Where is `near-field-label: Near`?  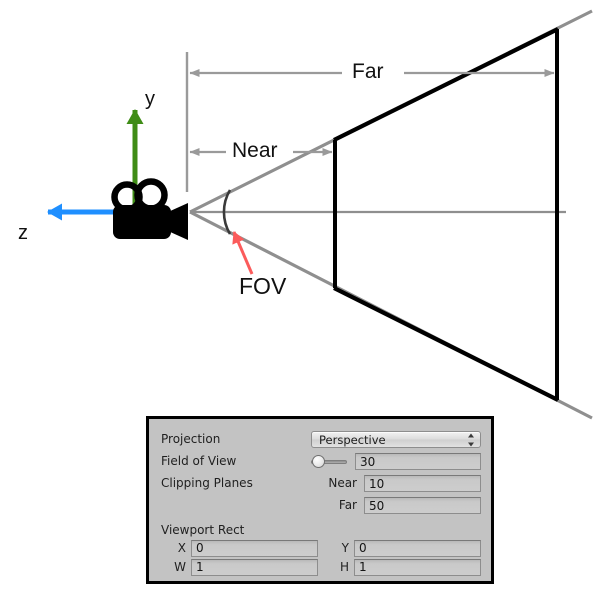 near-field-label: Near is located at coordinates (342, 483).